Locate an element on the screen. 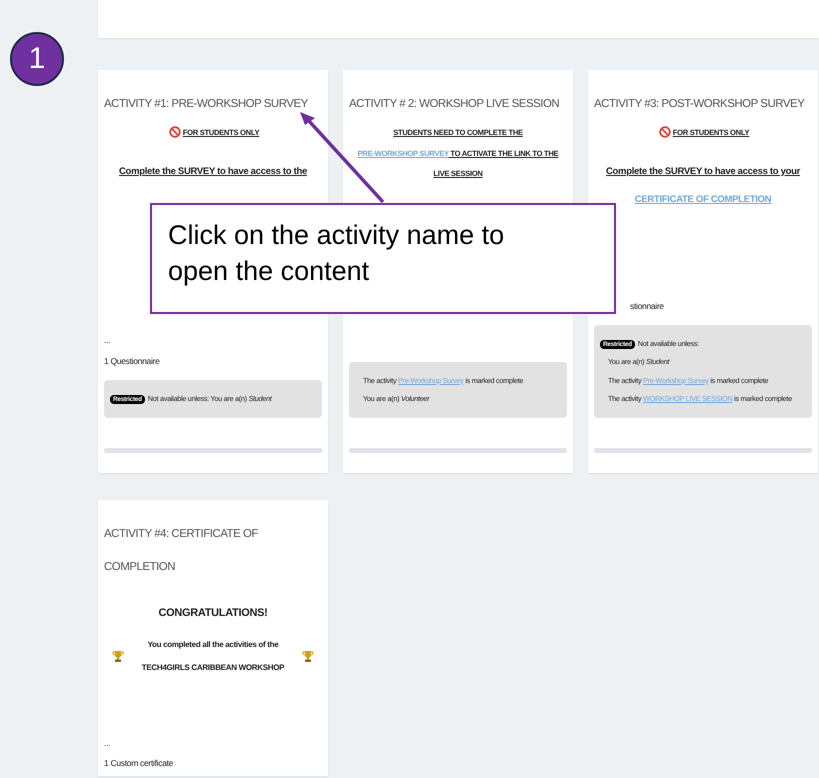 Image resolution: width=819 pixels, height=778 pixels. activity-info: 1 Custom certificate is located at coordinates (139, 763).